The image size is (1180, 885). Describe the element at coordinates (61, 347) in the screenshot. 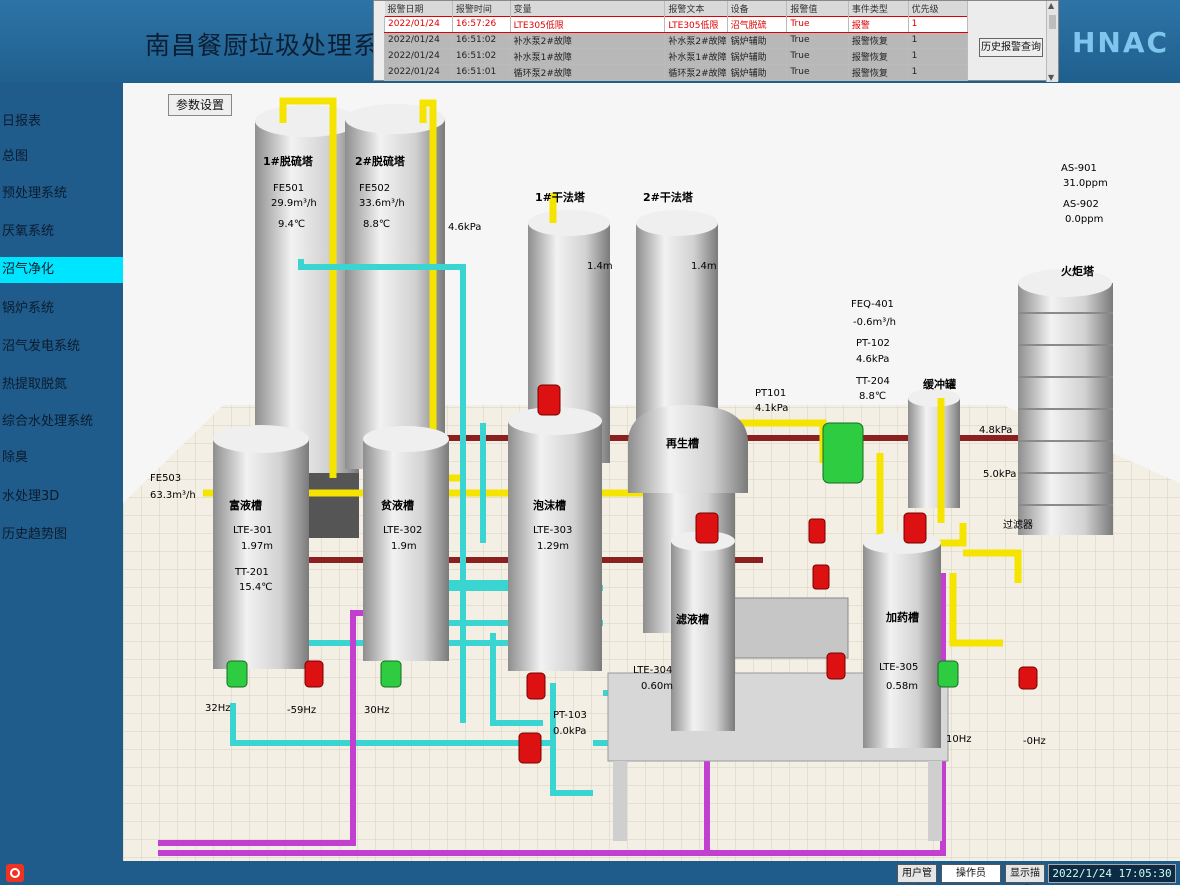

I see `sidebar-item-biogas-power: 沼气发电系统` at that location.